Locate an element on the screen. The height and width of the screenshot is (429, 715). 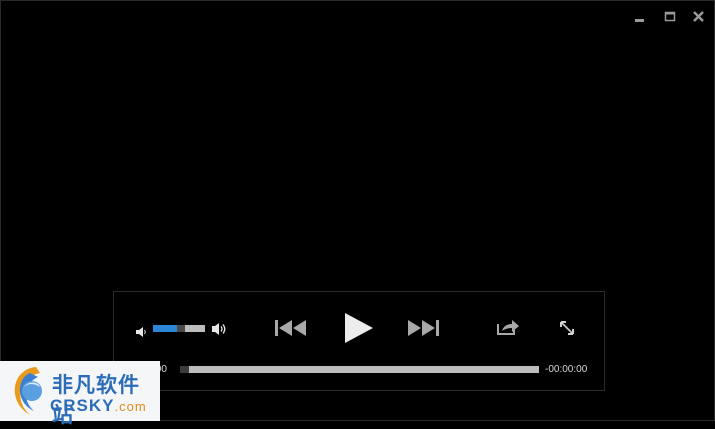
volume-slider-fill is located at coordinates (165, 328).